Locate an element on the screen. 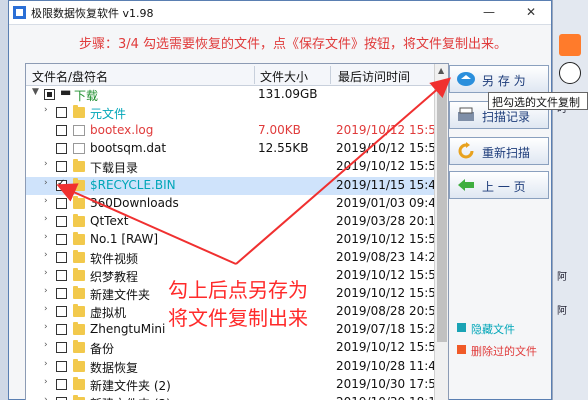 This screenshot has width=588, height=400. annotation-line: 将文件复制出来 is located at coordinates (238, 318).